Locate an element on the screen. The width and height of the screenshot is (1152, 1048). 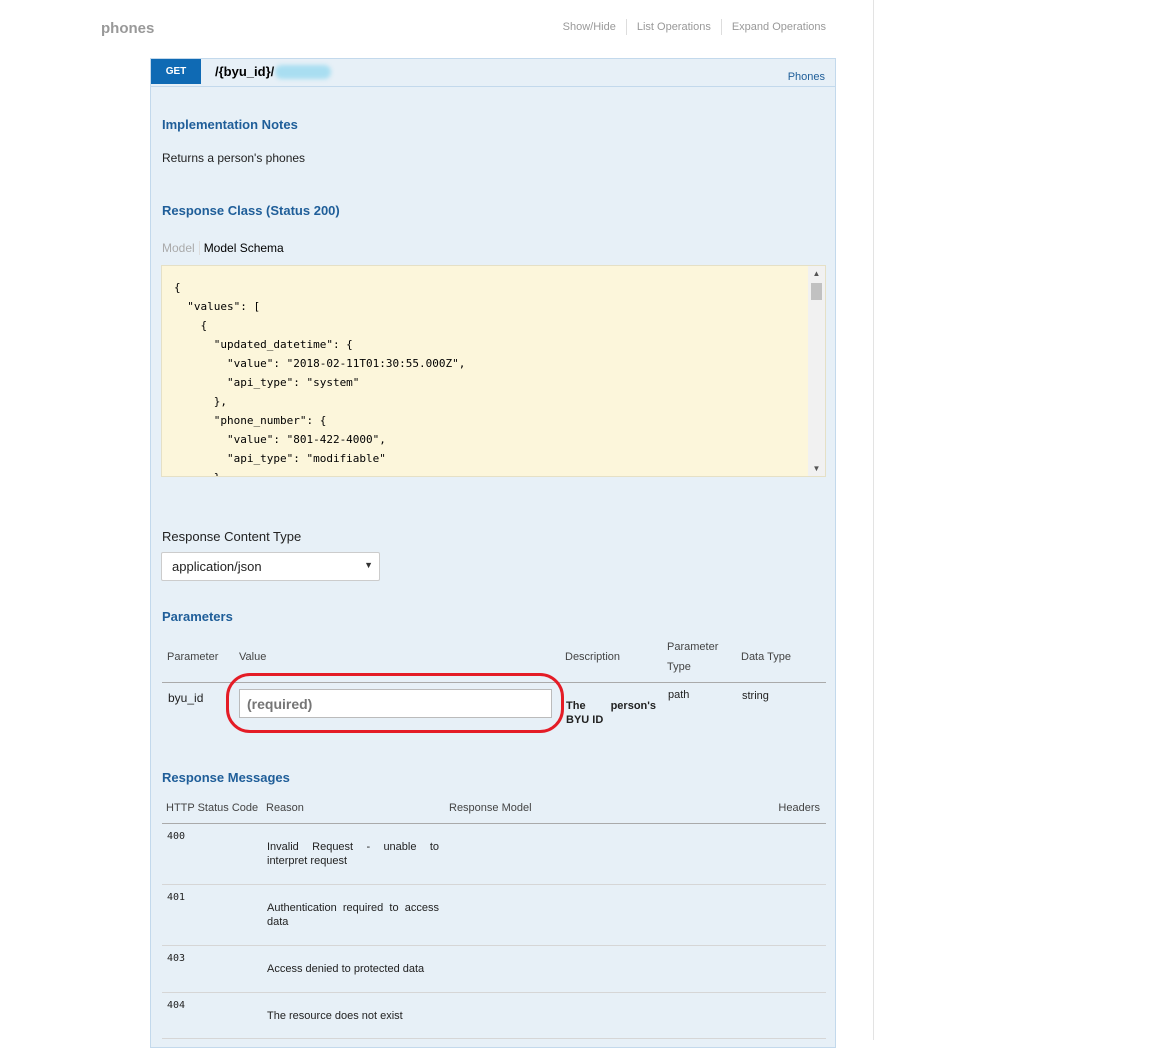
list-operations-link: List Operations is located at coordinates (674, 27).